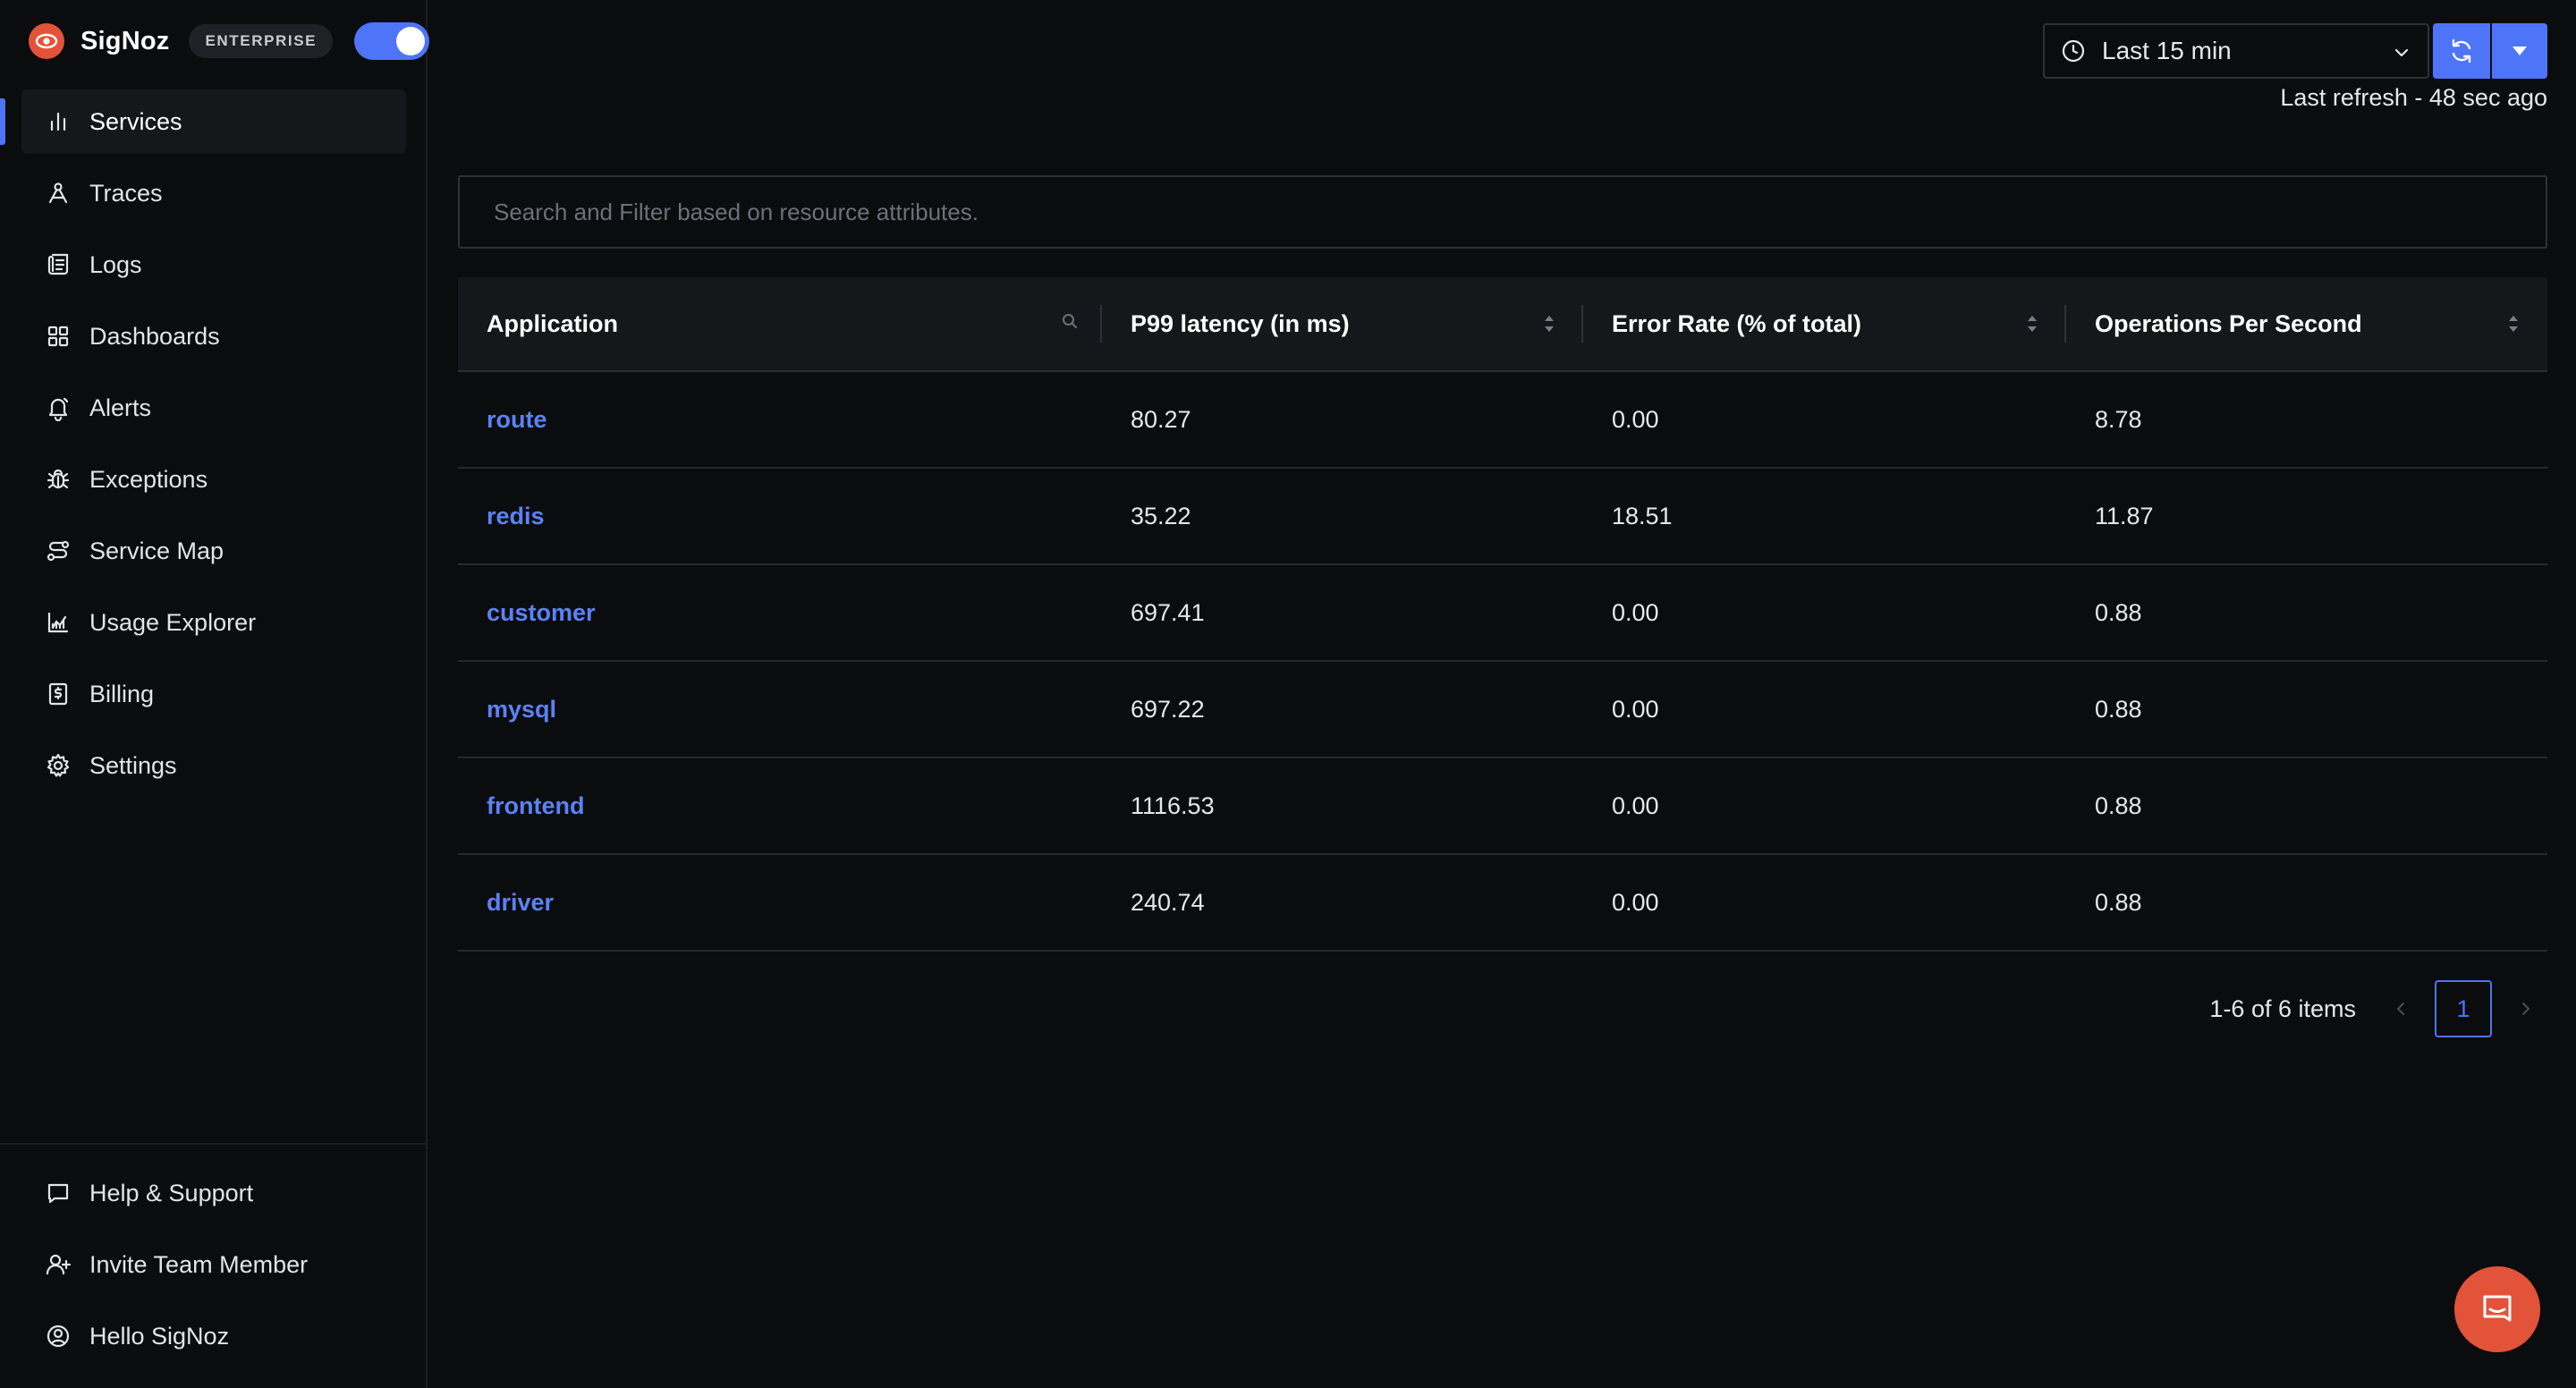 Image resolution: width=2576 pixels, height=1388 pixels. I want to click on time-range-select: Last 15 min, so click(2236, 51).